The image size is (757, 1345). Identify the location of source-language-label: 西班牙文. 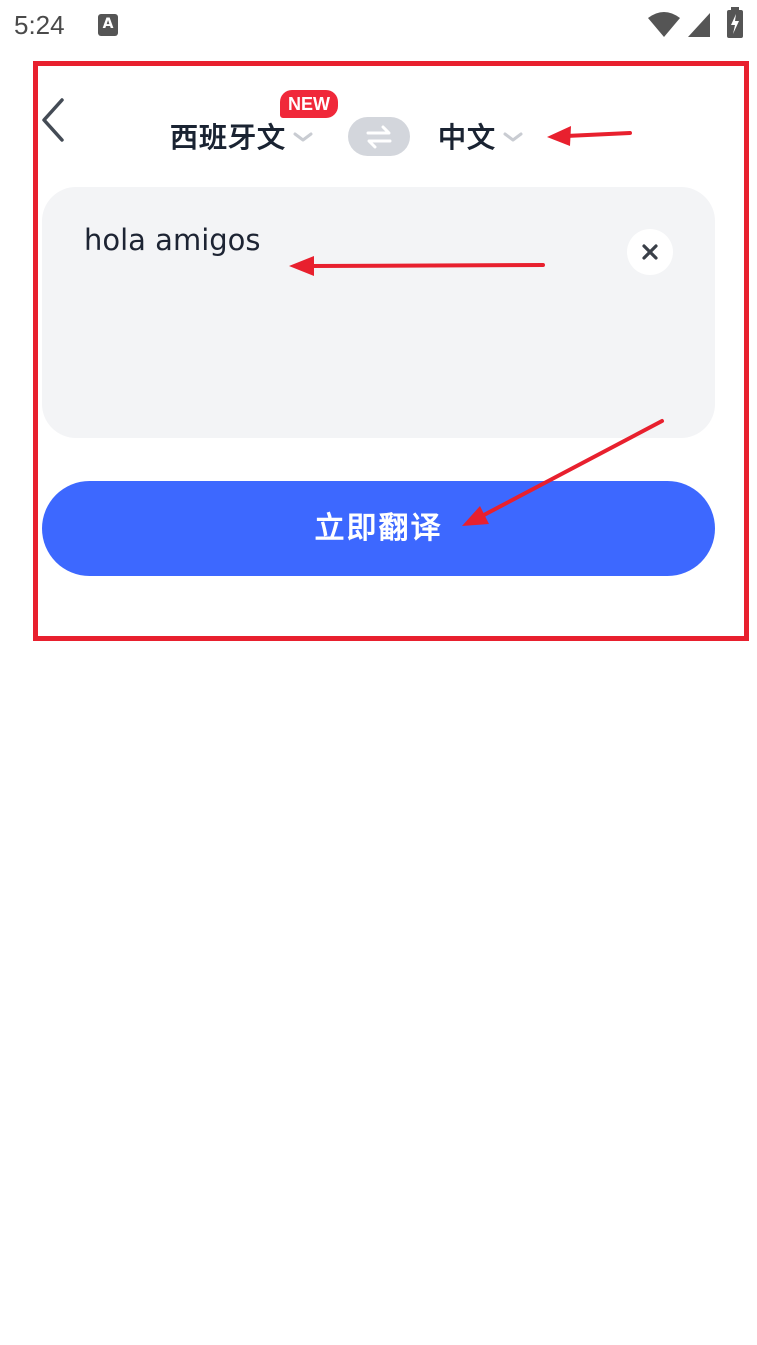
(228, 137).